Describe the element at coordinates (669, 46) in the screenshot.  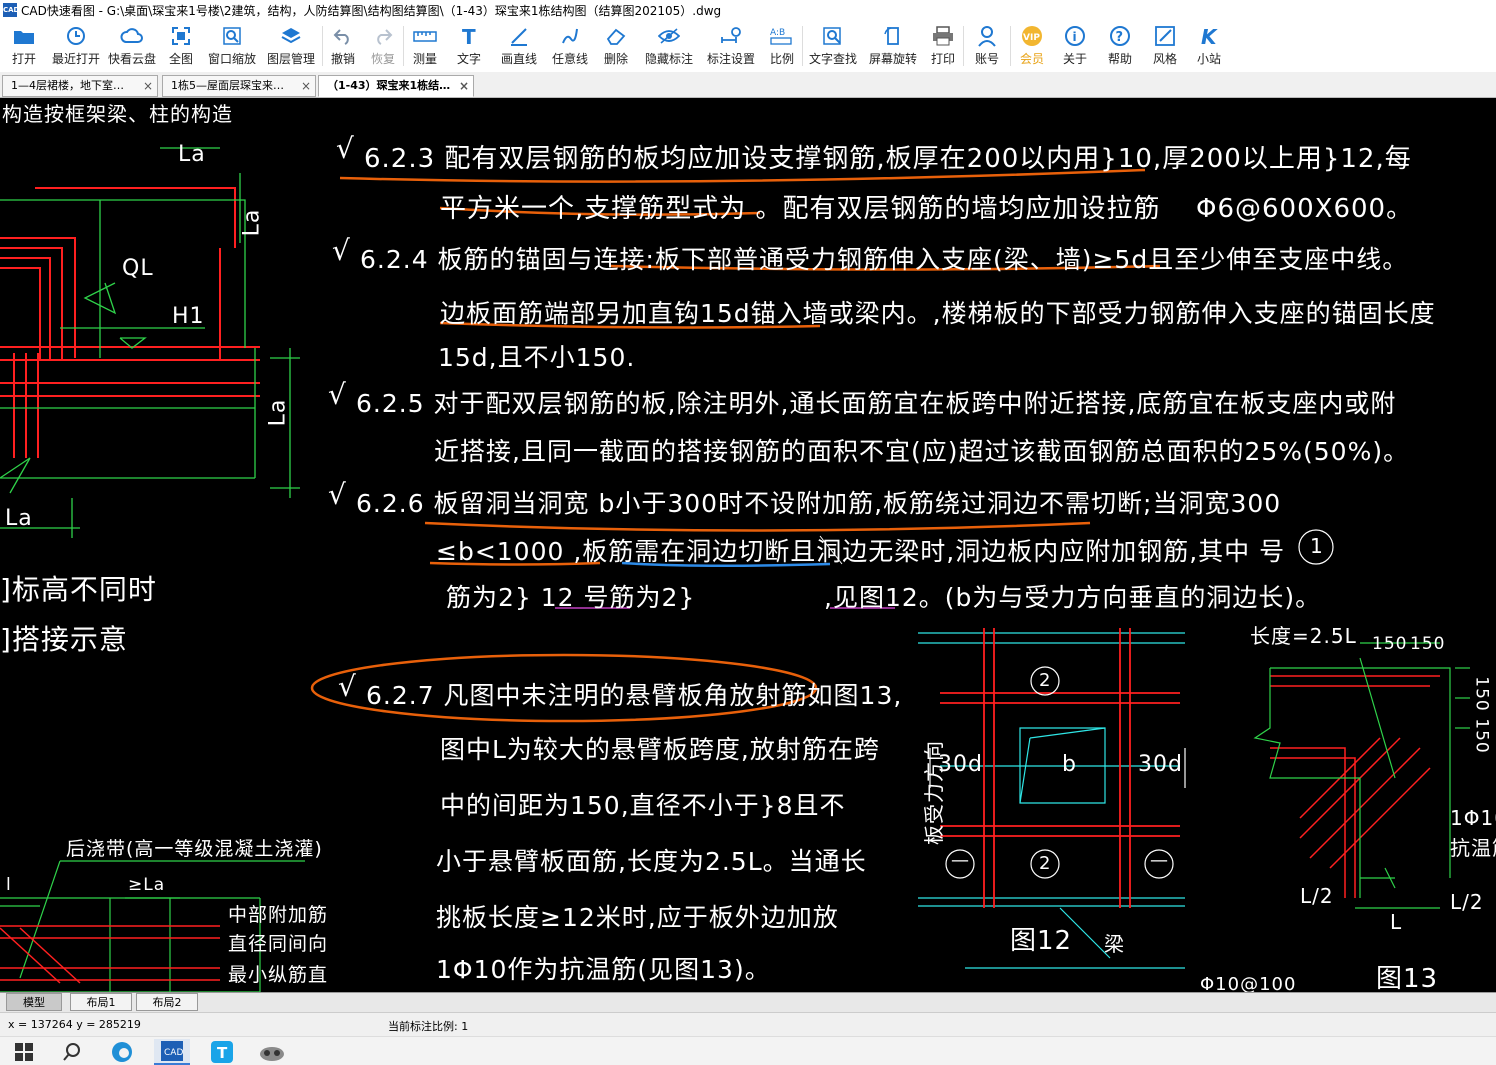
I see `toolbar-button: 隐藏标注` at that location.